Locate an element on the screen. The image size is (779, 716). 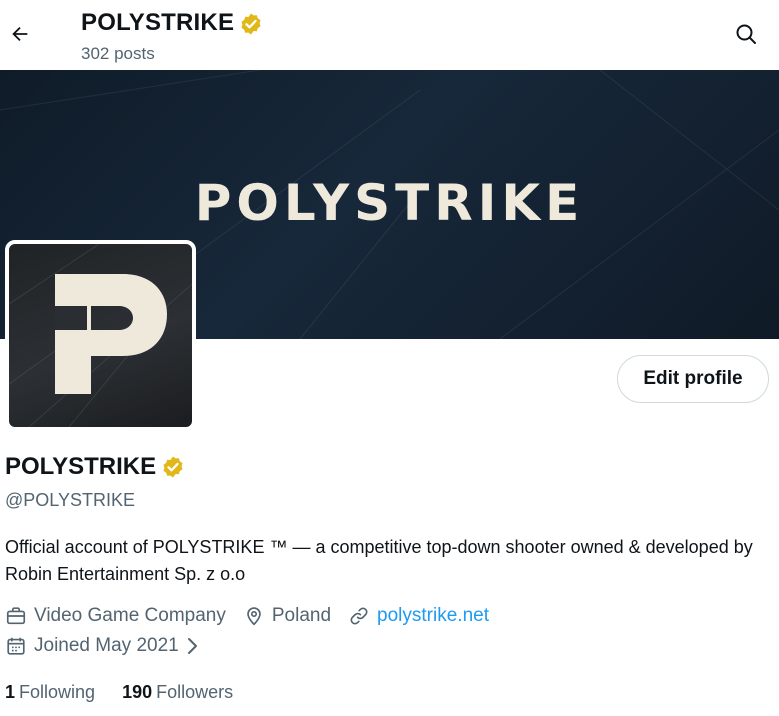
followers-link: 190 Followers is located at coordinates (177, 692).